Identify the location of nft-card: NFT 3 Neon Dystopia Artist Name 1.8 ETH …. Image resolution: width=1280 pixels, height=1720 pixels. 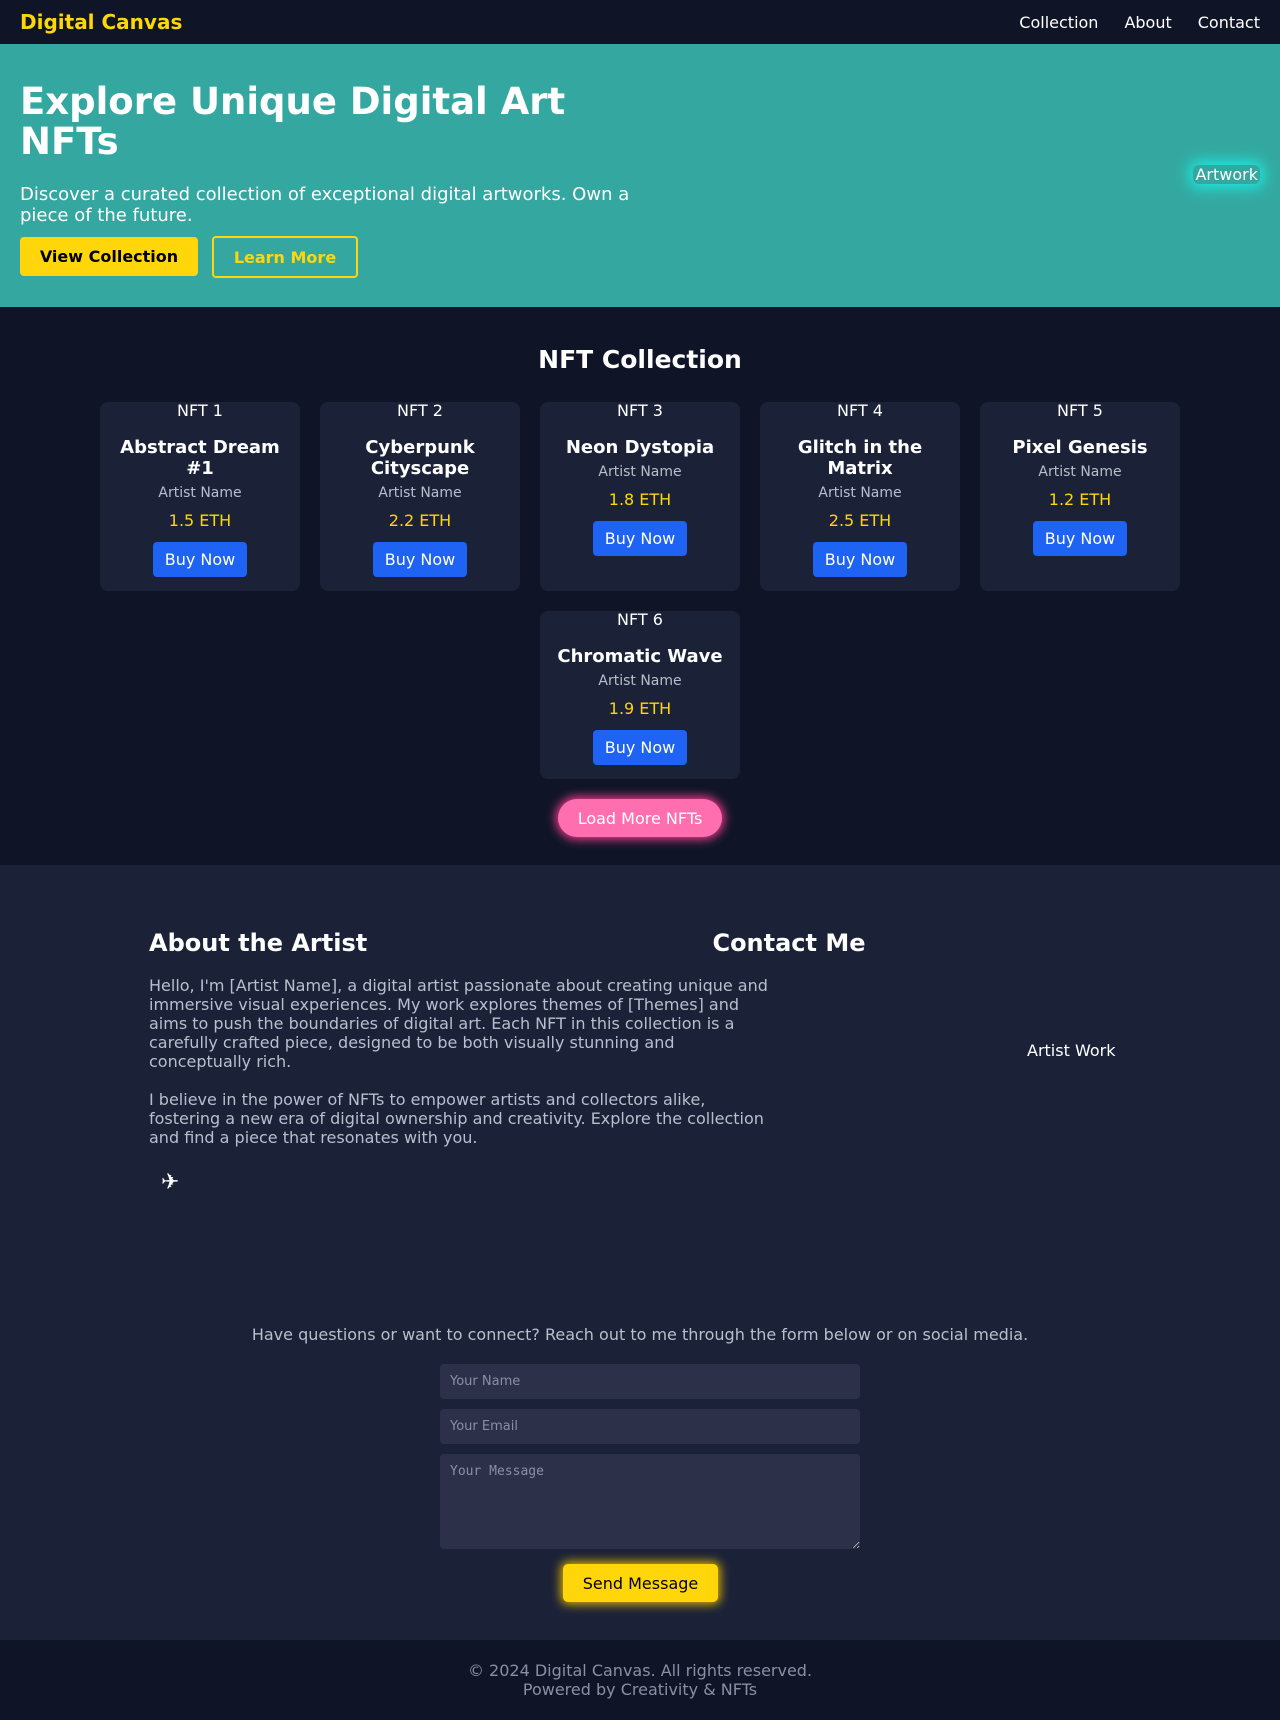
(640, 496).